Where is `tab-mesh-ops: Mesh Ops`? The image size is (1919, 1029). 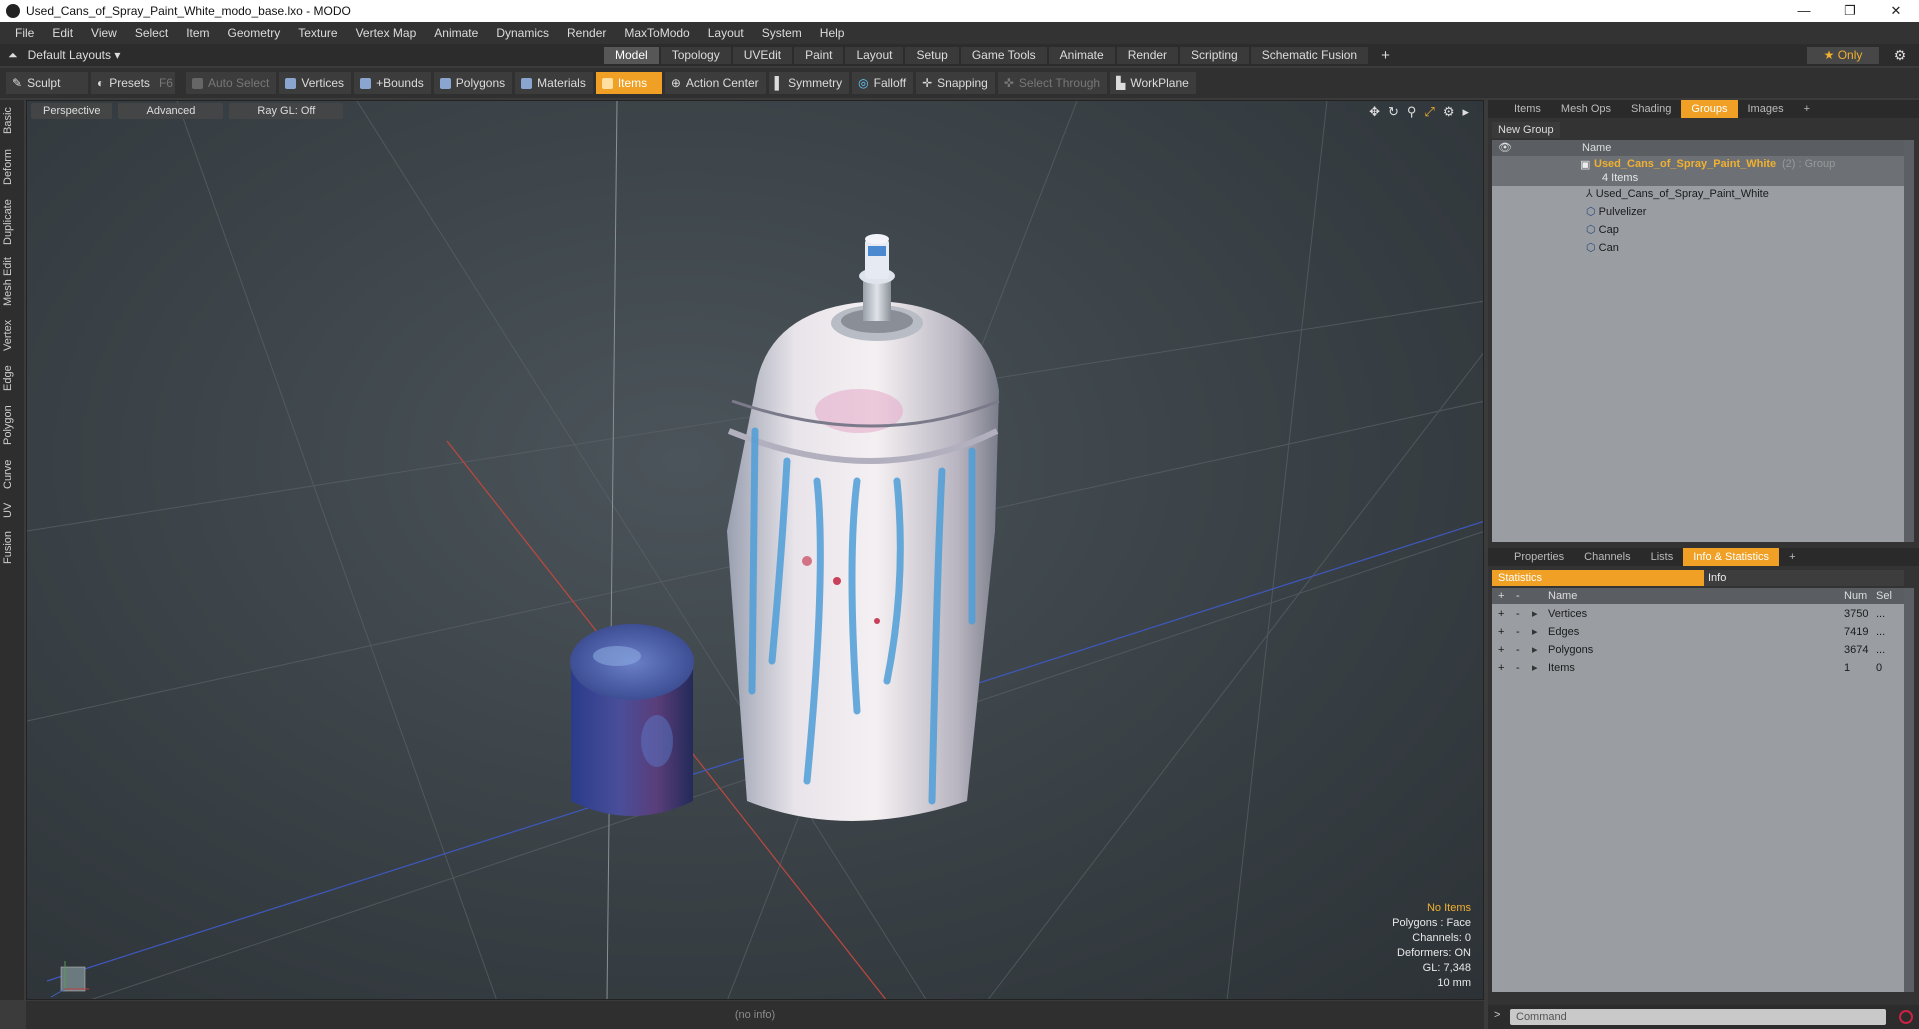 tab-mesh-ops: Mesh Ops is located at coordinates (1586, 109).